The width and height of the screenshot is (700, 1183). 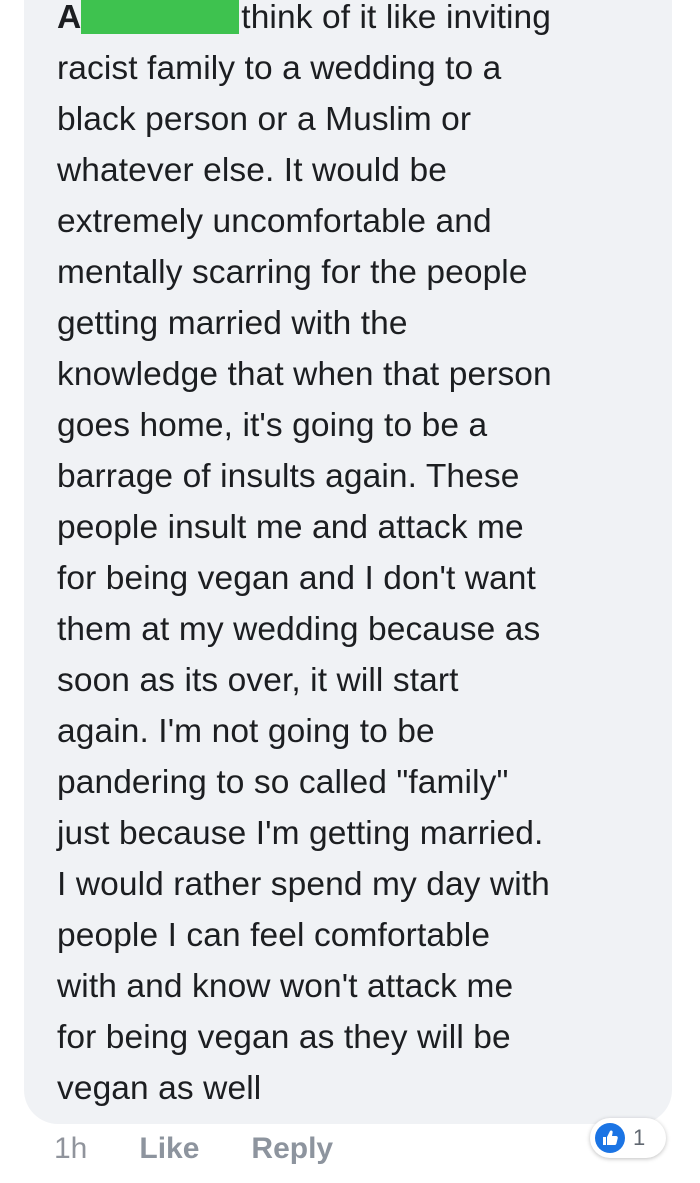 What do you see at coordinates (246, 731) in the screenshot?
I see `comment-line: again. I'm not going to be` at bounding box center [246, 731].